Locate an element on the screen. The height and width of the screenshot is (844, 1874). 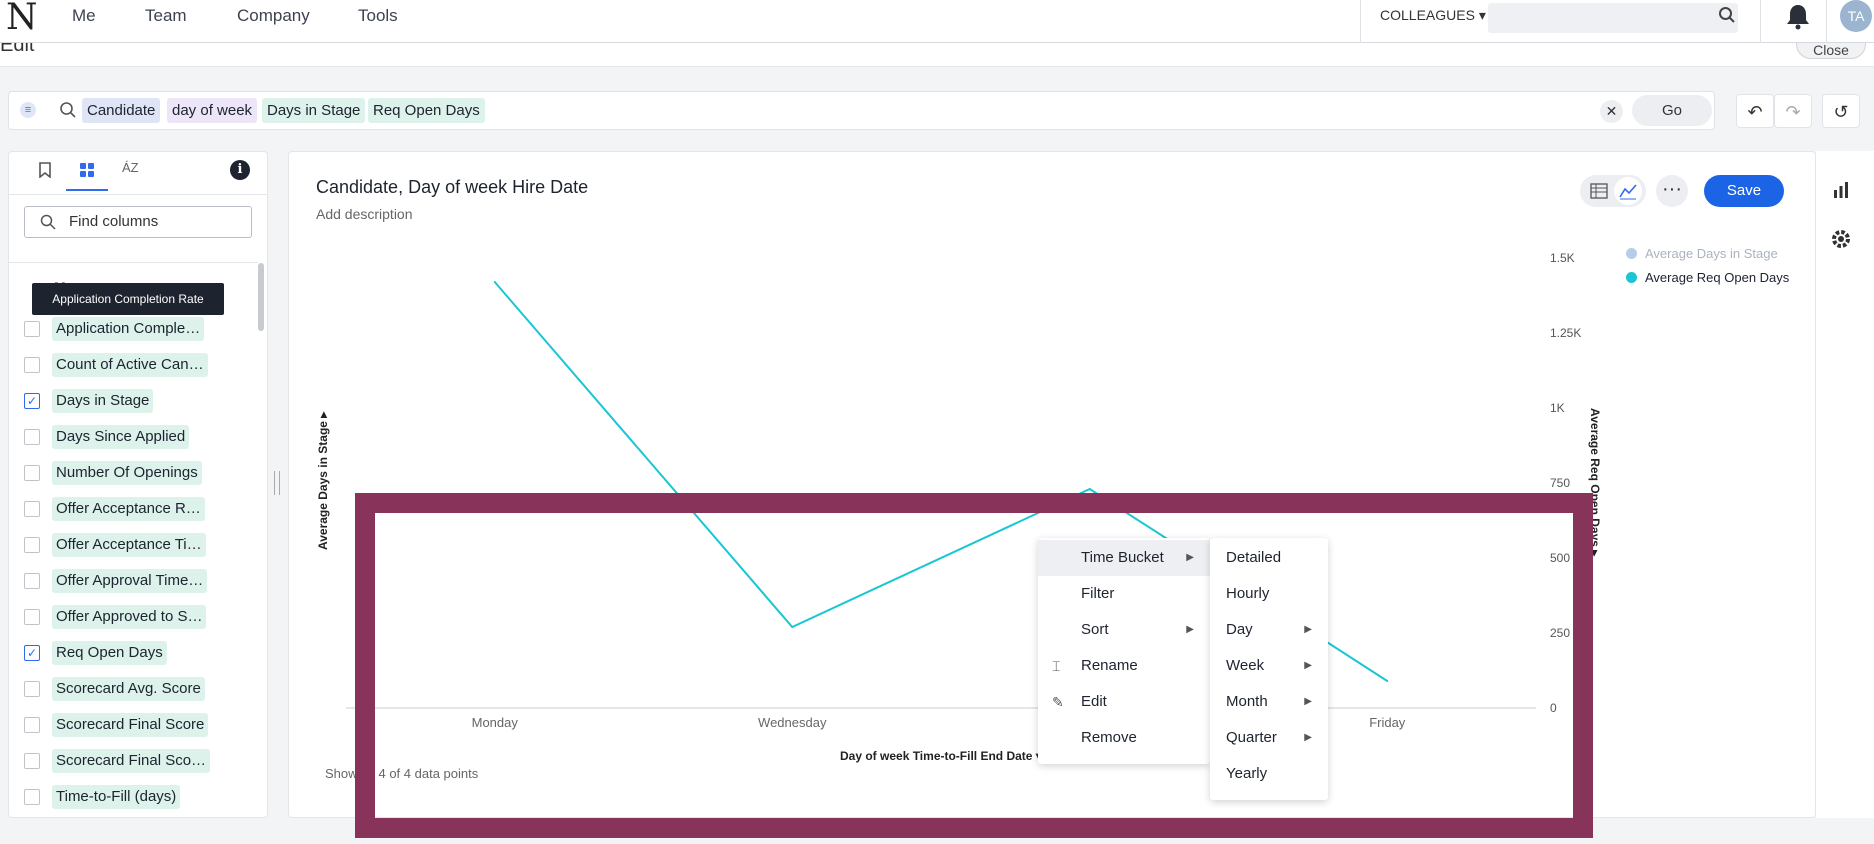
y-tick-label: 750 is located at coordinates (1560, 483).